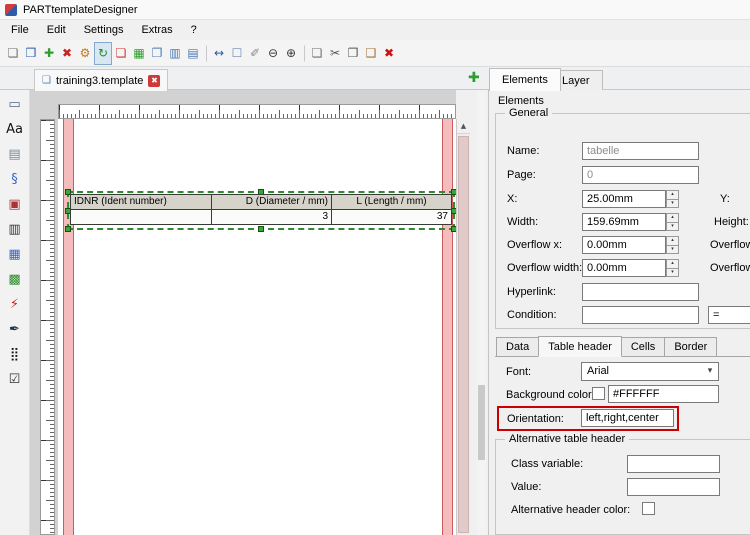 This screenshot has height=535, width=750. I want to click on tab-training3-template: ❏ training3.template ✖, so click(101, 80).